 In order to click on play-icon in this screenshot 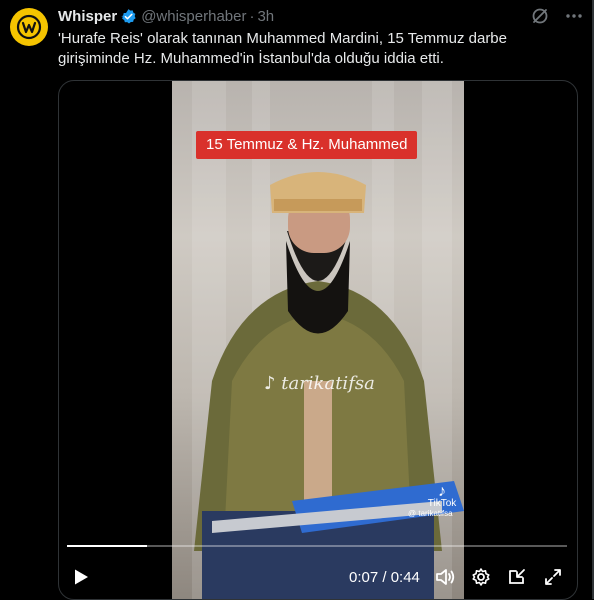, I will do `click(81, 577)`.